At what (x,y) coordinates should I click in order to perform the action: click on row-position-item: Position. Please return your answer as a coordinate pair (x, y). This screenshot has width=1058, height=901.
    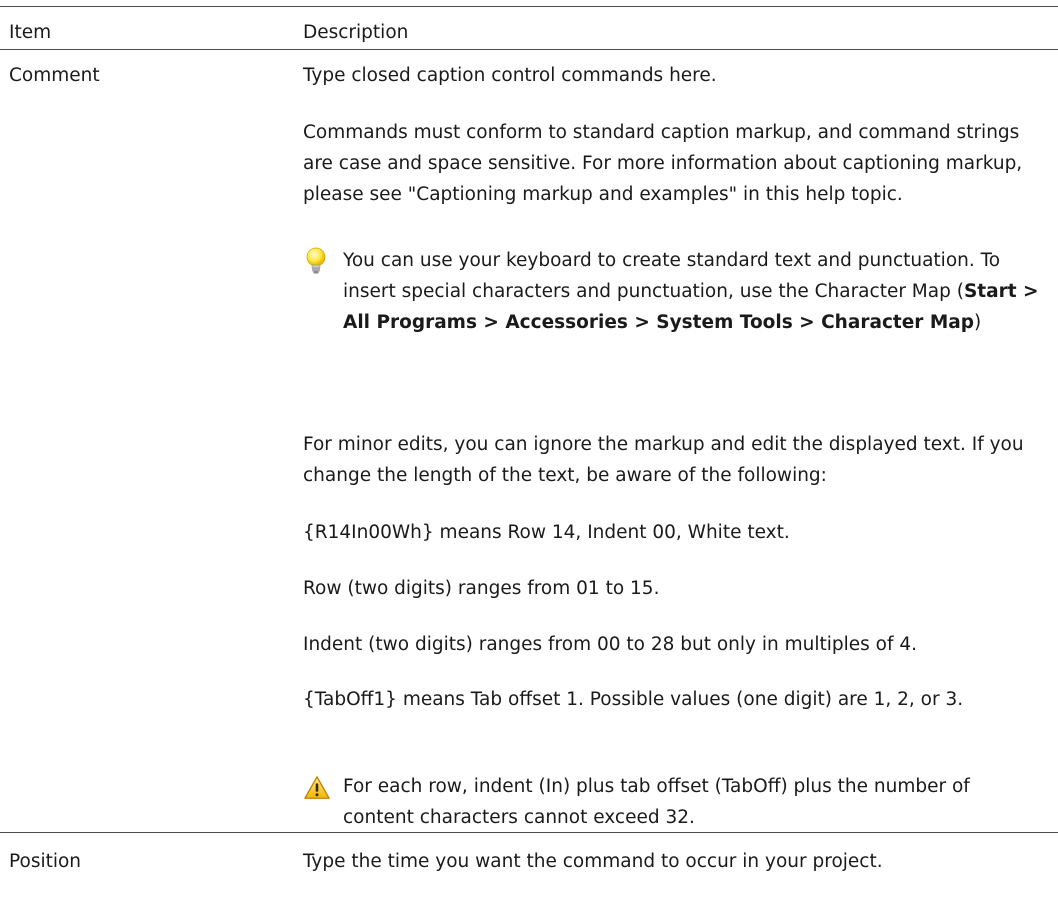
    Looking at the image, I should click on (45, 861).